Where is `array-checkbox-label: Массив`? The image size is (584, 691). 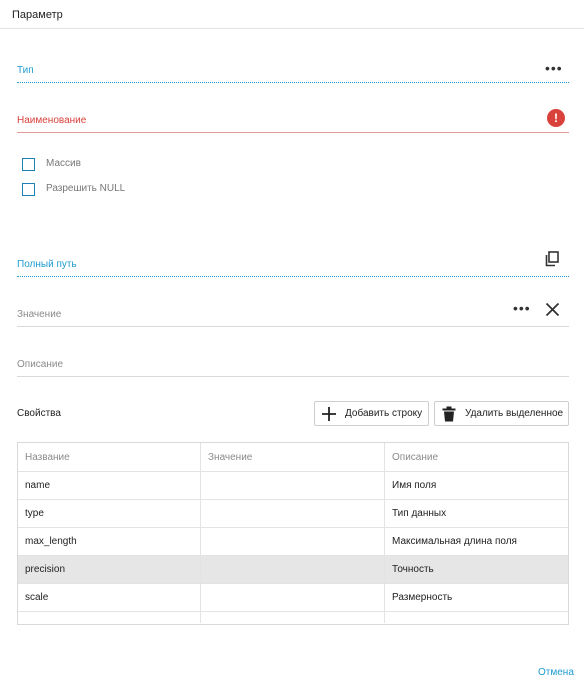 array-checkbox-label: Массив is located at coordinates (63, 163).